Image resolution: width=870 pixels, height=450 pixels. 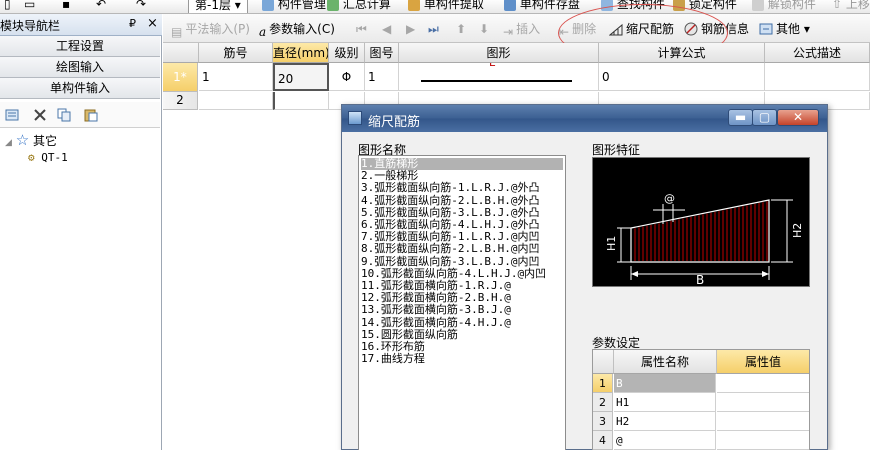 What do you see at coordinates (450, 212) in the screenshot?
I see `shape-list-item: 5.弧形截面纵向筋-3.L.B.J.@外凸` at bounding box center [450, 212].